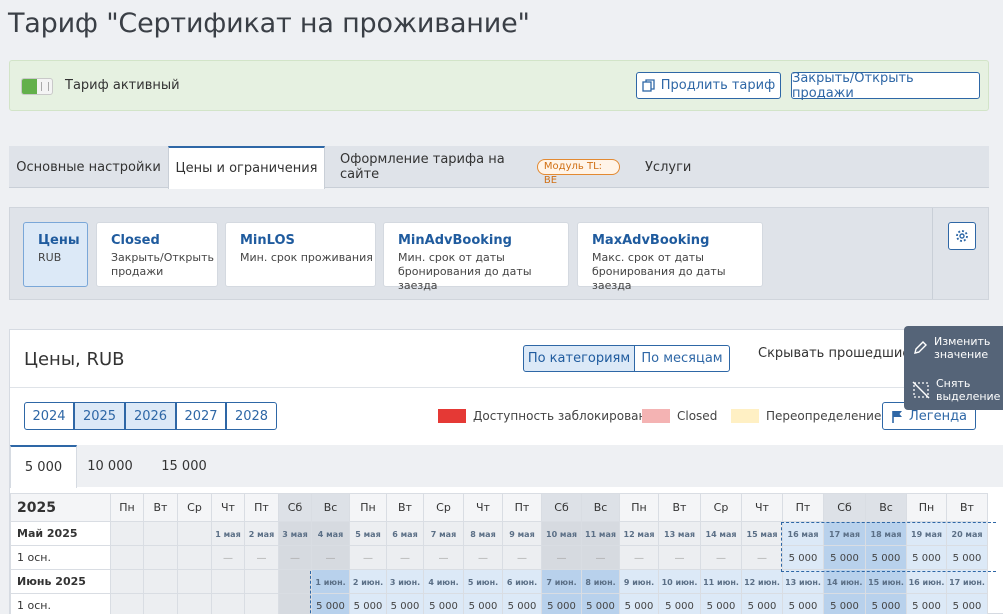  What do you see at coordinates (956, 390) in the screenshot?
I see `clear-selection-action: Снять выделение` at bounding box center [956, 390].